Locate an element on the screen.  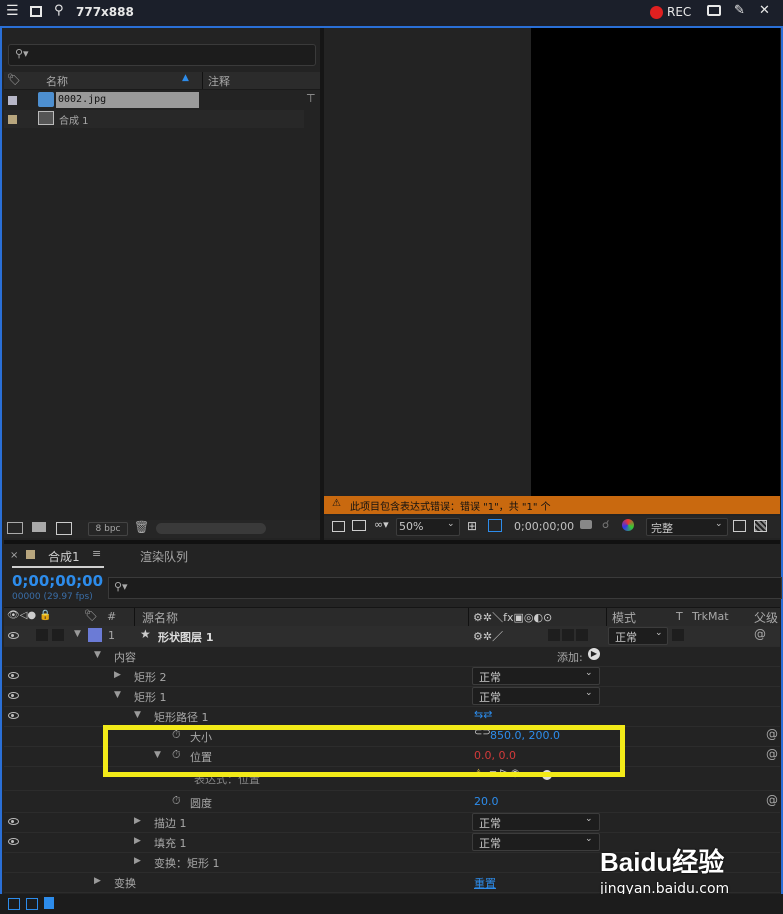
column-name: 名称 is located at coordinates (57, 81).